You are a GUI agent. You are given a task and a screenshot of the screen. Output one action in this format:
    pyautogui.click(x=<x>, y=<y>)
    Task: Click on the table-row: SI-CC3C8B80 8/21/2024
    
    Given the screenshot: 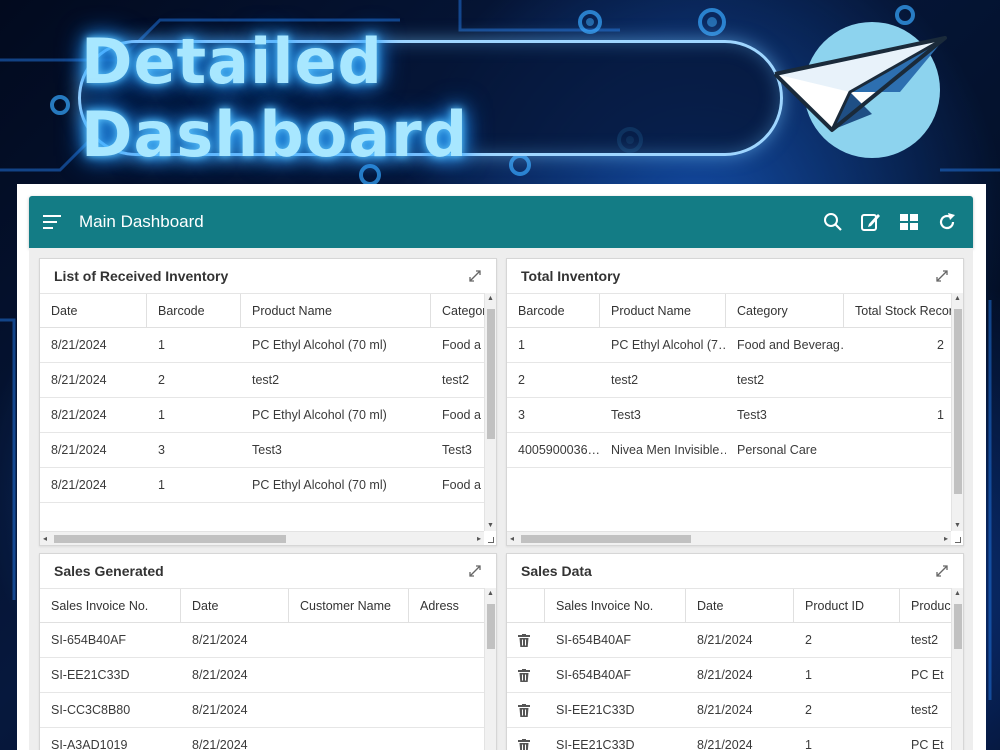 What is the action you would take?
    pyautogui.click(x=268, y=710)
    